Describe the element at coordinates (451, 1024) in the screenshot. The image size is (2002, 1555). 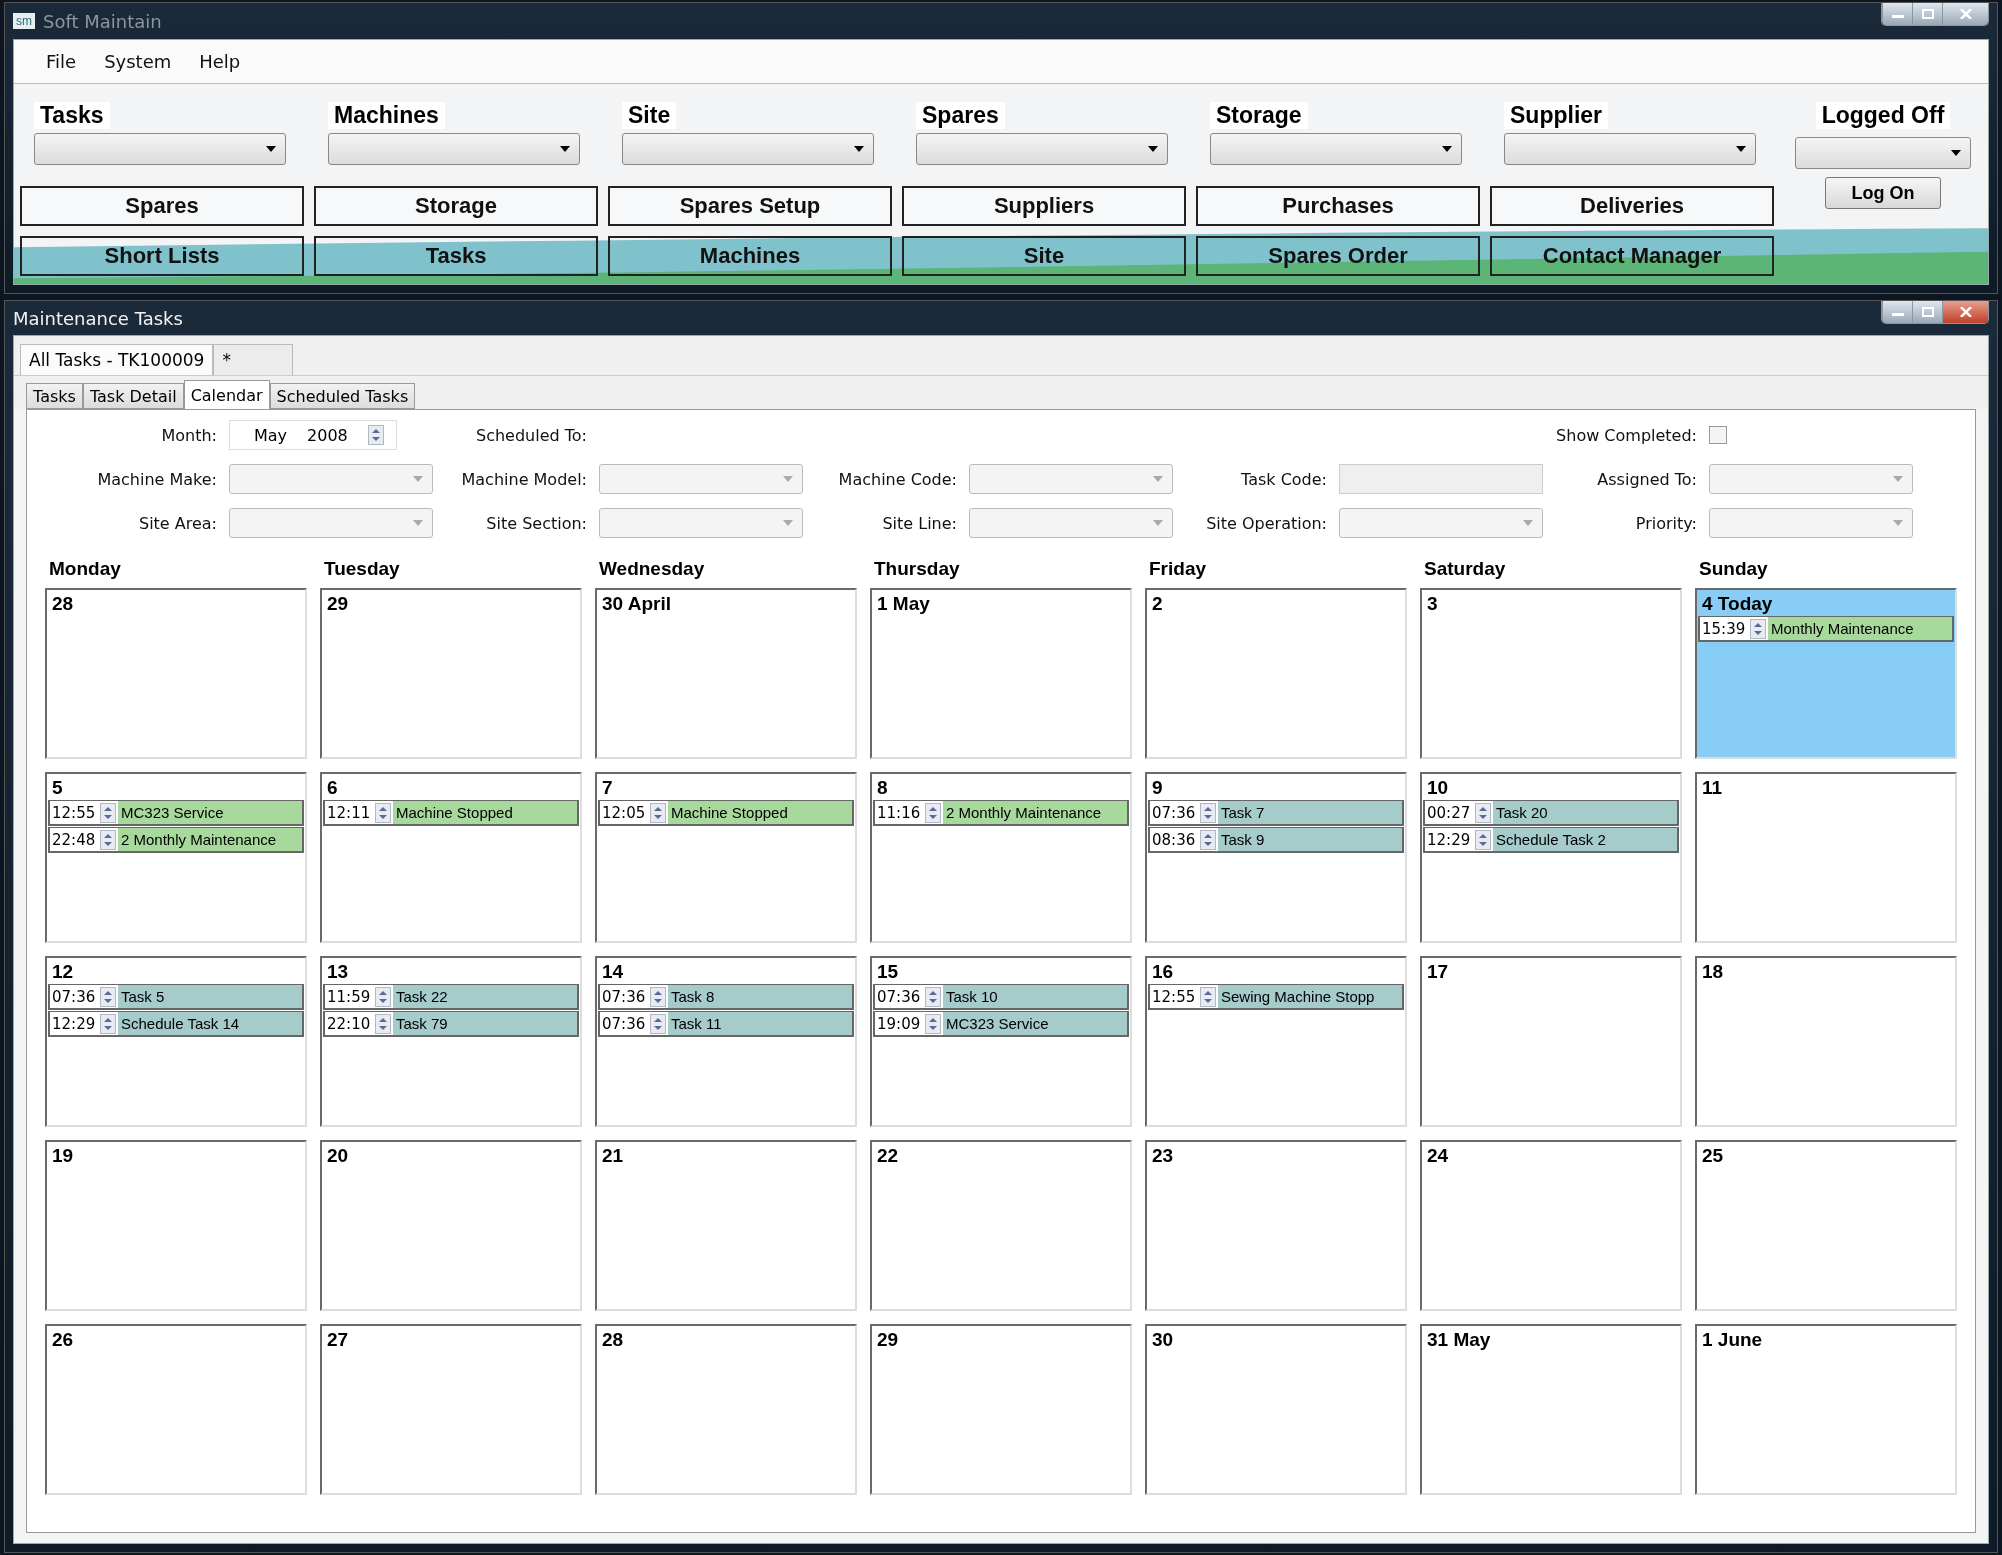
I see `calendar-event: 22:10 Task 79` at that location.